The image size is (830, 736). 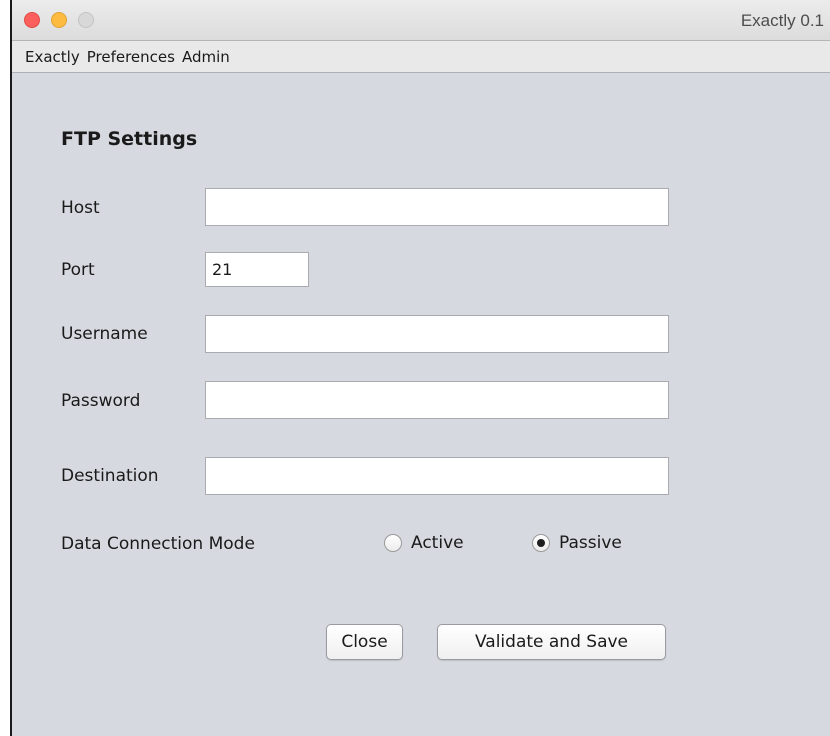 I want to click on destination-input, so click(x=437, y=476).